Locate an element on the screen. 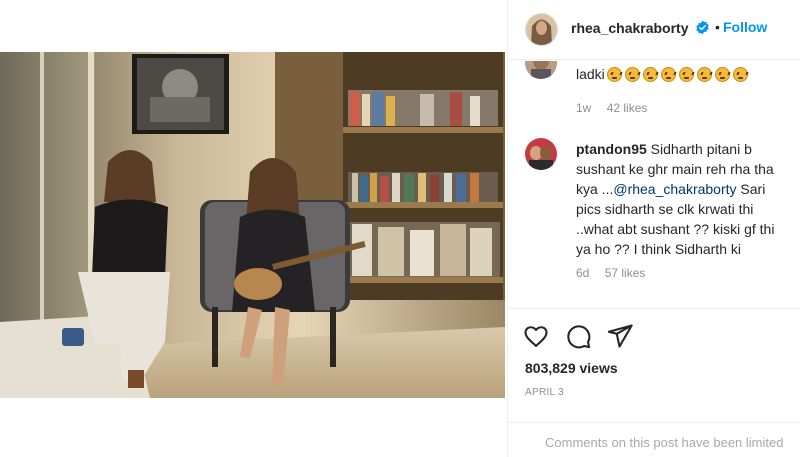 The height and width of the screenshot is (457, 800). comments-limited-notice: Comments on this post have been limited is located at coordinates (654, 439).